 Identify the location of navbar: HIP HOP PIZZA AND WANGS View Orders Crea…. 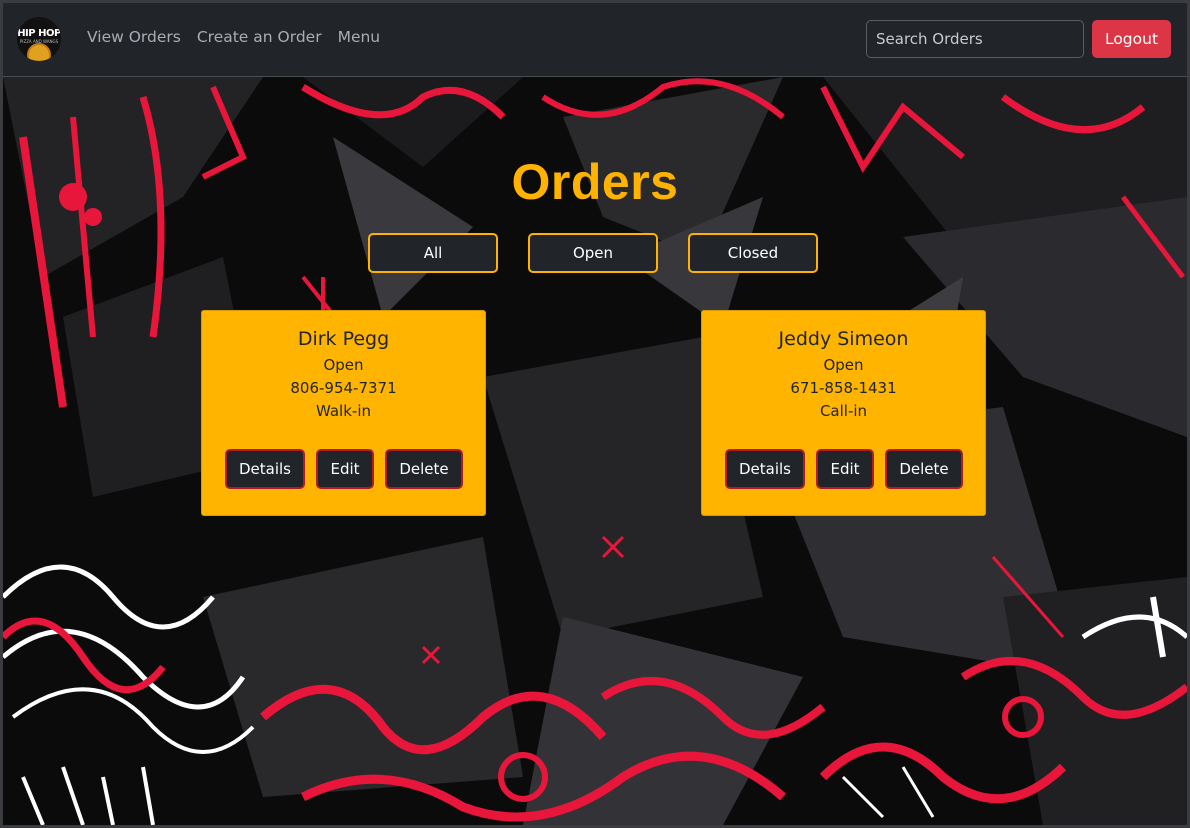
(595, 40).